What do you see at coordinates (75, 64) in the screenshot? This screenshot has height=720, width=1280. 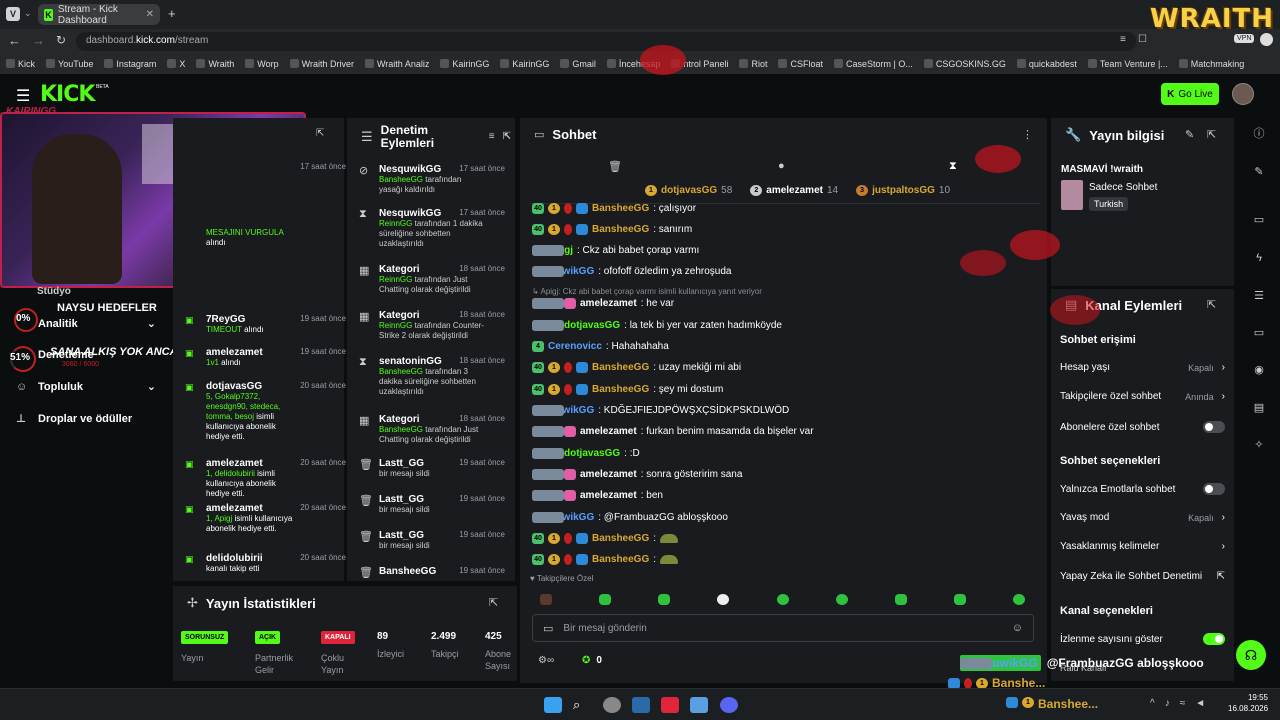 I see `bookmark-item: YouTube` at bounding box center [75, 64].